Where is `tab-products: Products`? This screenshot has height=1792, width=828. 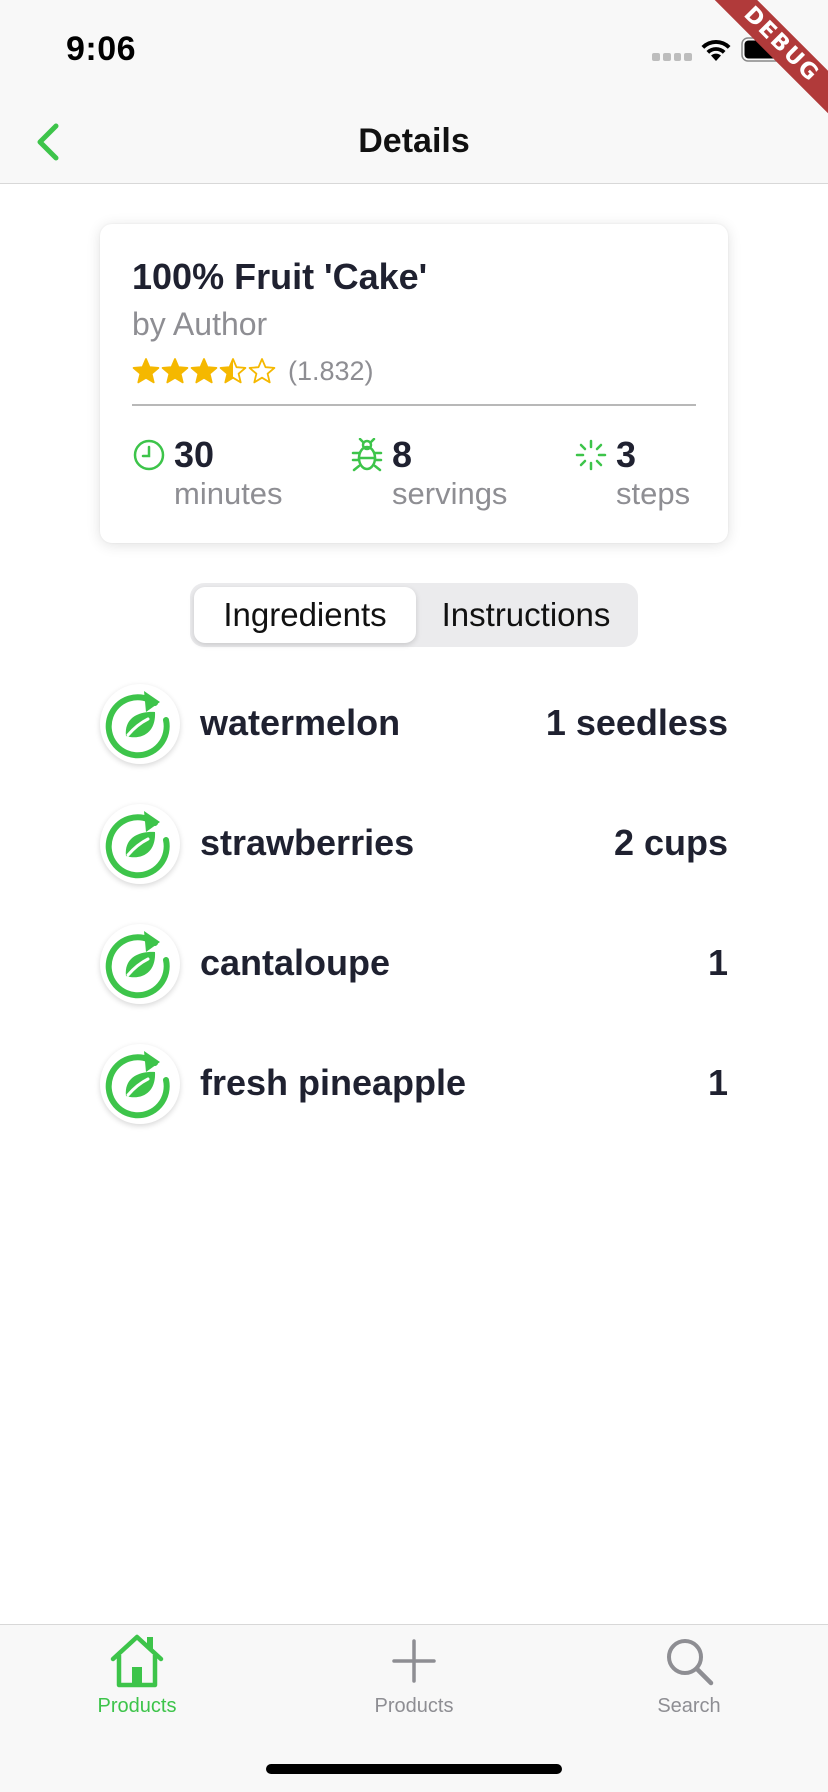
tab-products: Products is located at coordinates (137, 1680).